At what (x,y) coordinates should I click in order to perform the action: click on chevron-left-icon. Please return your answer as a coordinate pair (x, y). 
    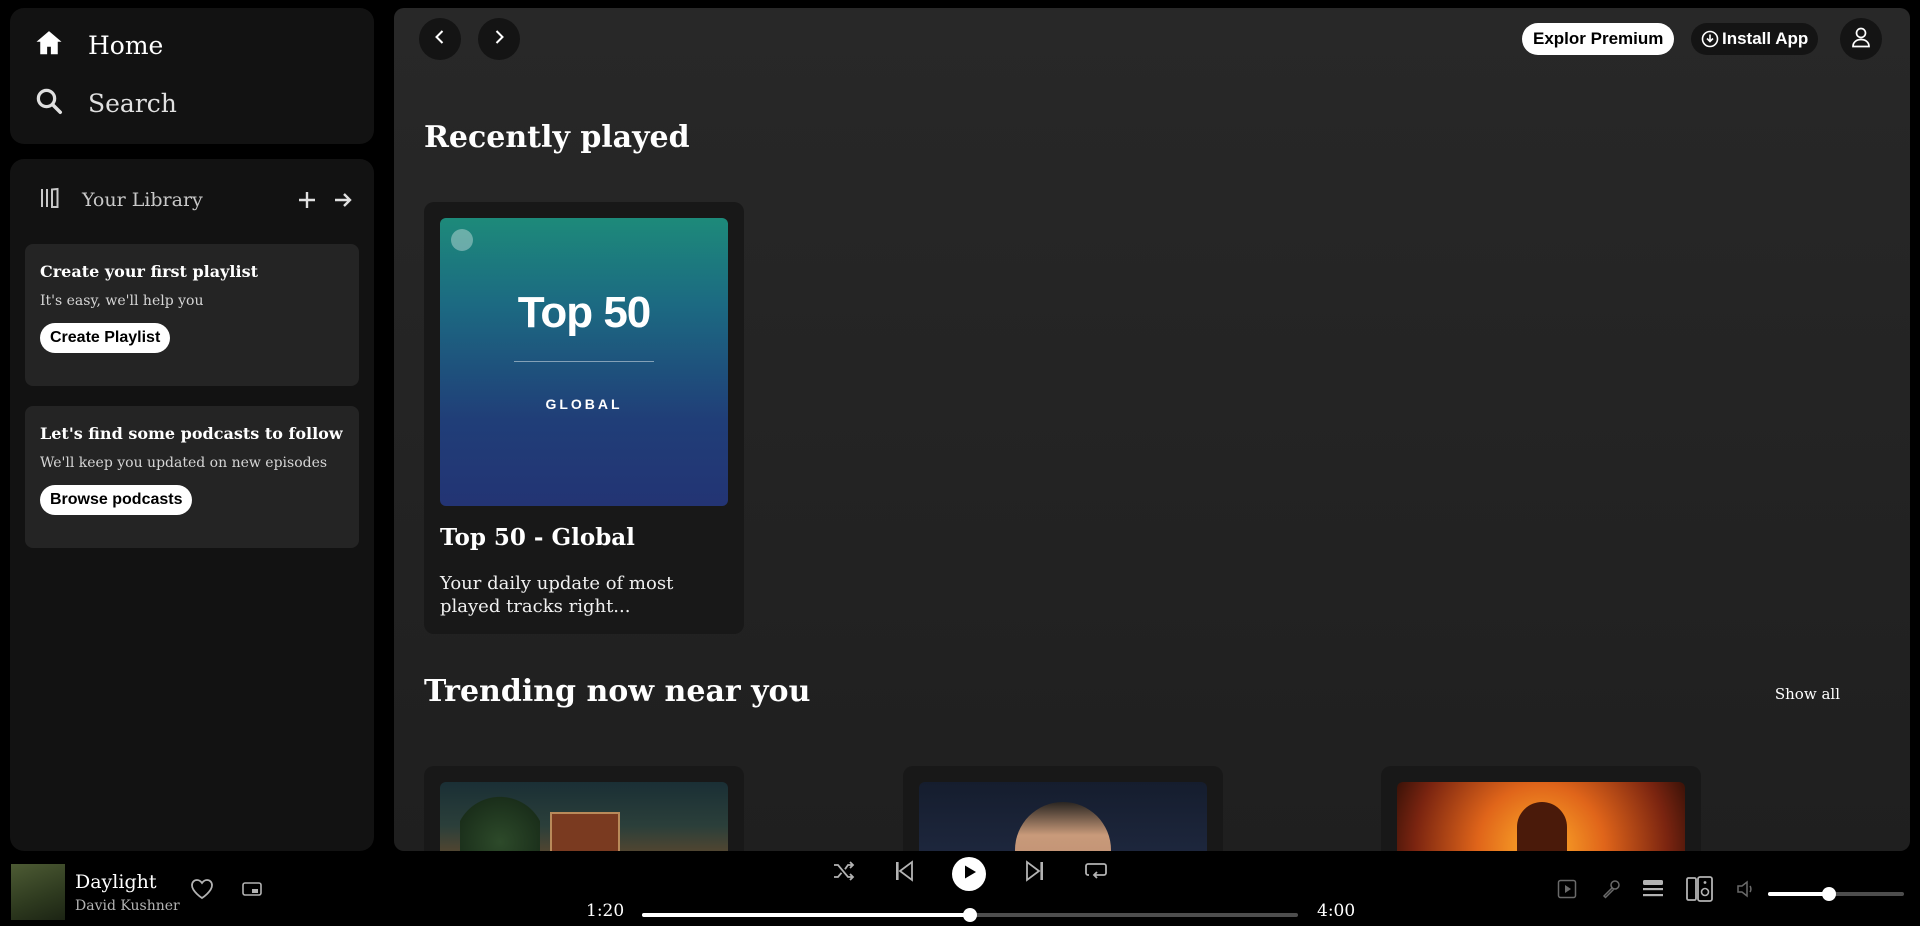
    Looking at the image, I should click on (440, 39).